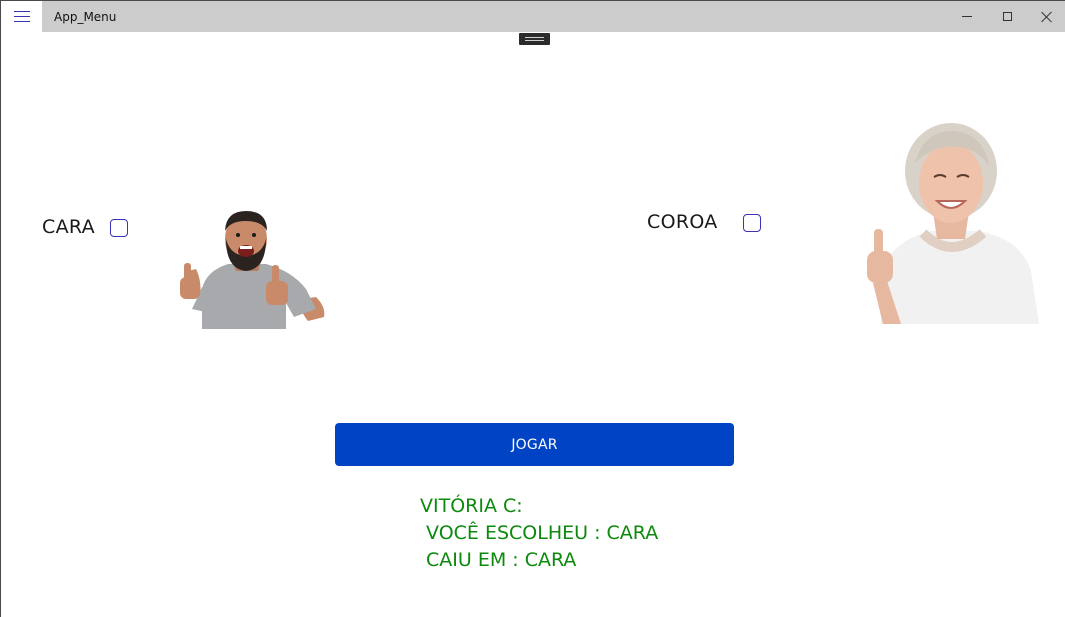 Image resolution: width=1065 pixels, height=617 pixels. What do you see at coordinates (952, 222) in the screenshot?
I see `woman-thumbs-up-image` at bounding box center [952, 222].